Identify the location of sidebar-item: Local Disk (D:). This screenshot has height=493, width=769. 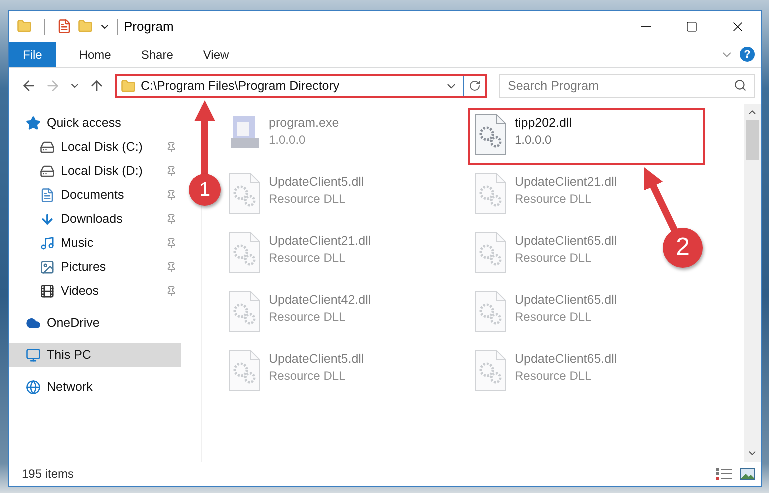
(95, 171).